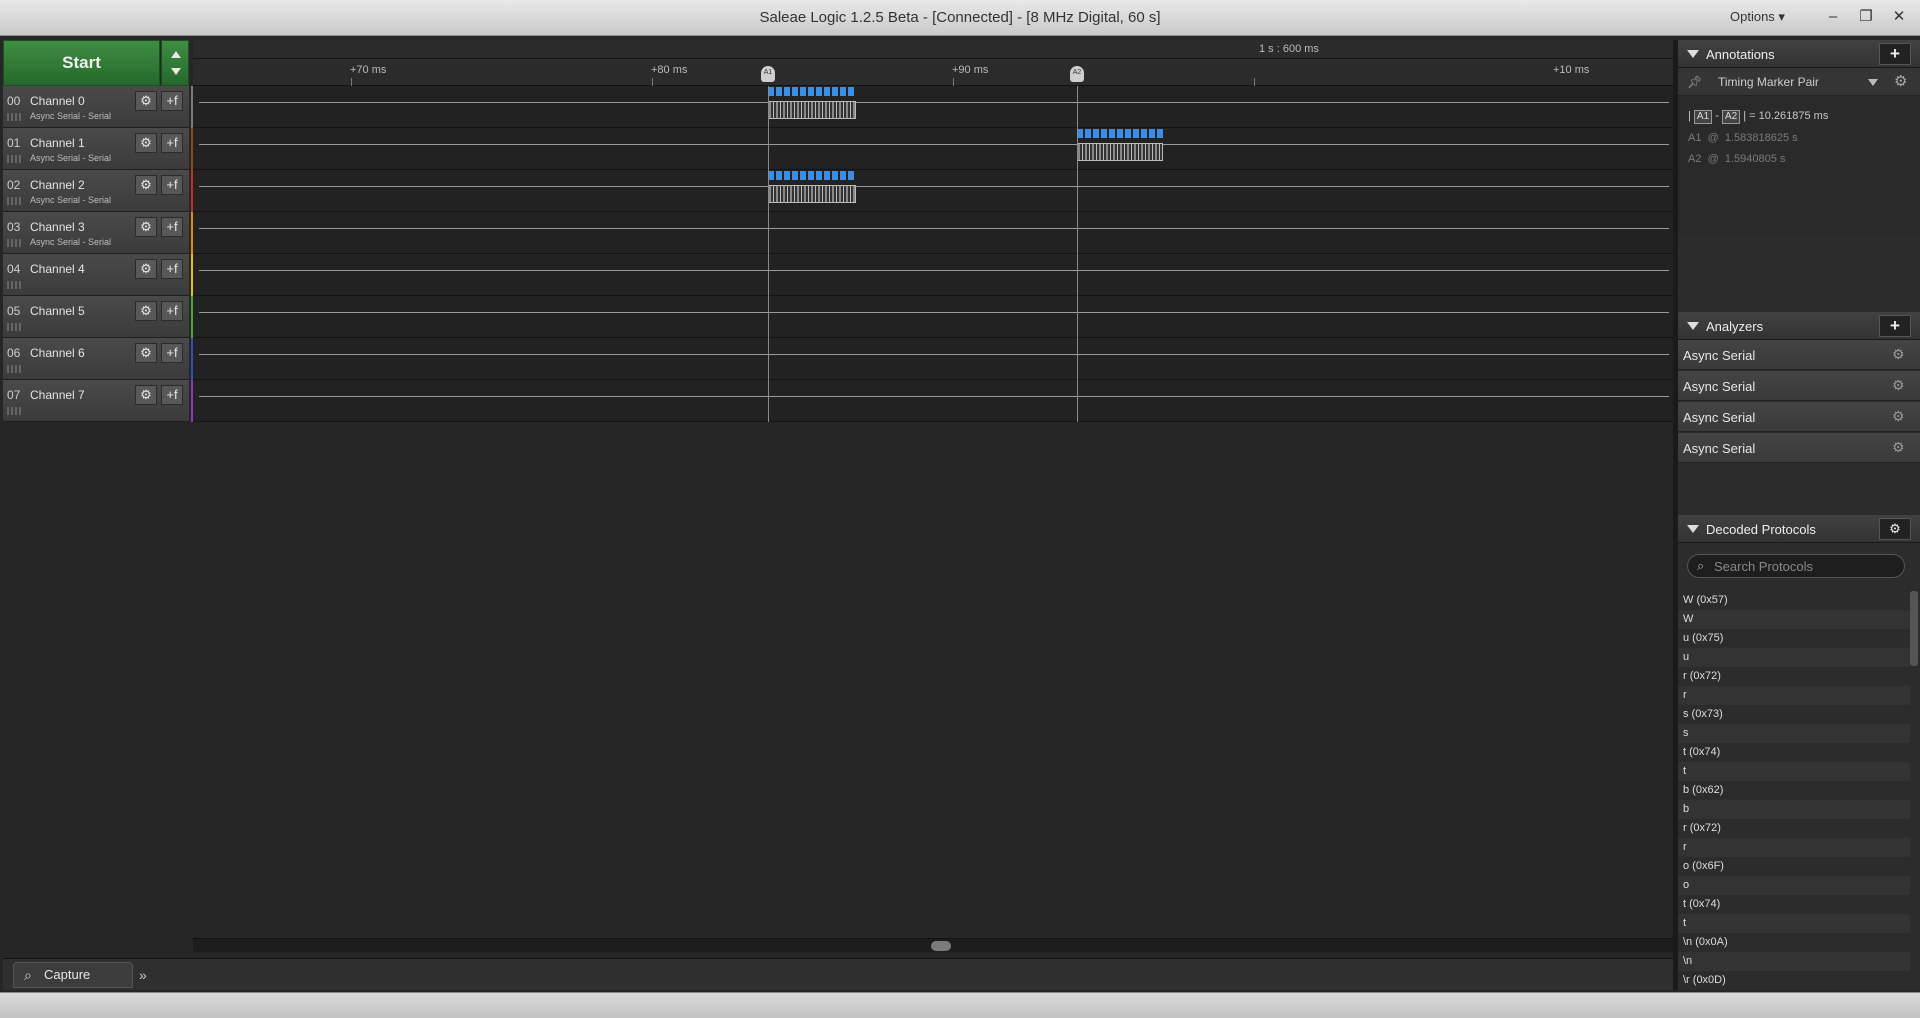  I want to click on options-menu-button: Options ▾, so click(1757, 17).